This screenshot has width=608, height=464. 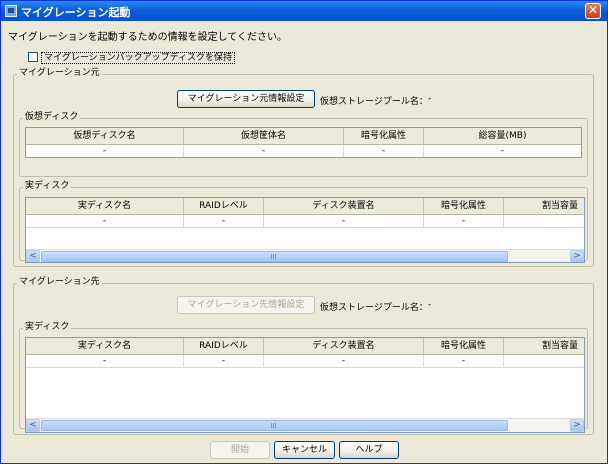 I want to click on dest-pool-value: -, so click(x=430, y=305).